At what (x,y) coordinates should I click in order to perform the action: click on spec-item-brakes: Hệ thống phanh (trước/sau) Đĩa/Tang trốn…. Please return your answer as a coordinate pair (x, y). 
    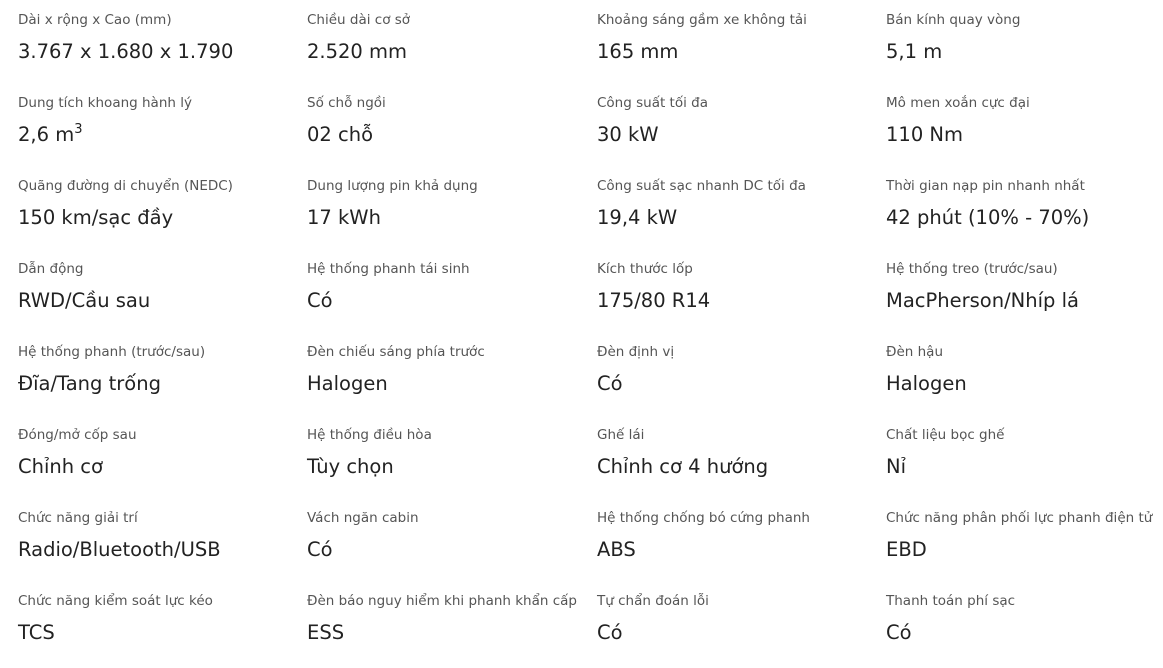
    Looking at the image, I should click on (158, 370).